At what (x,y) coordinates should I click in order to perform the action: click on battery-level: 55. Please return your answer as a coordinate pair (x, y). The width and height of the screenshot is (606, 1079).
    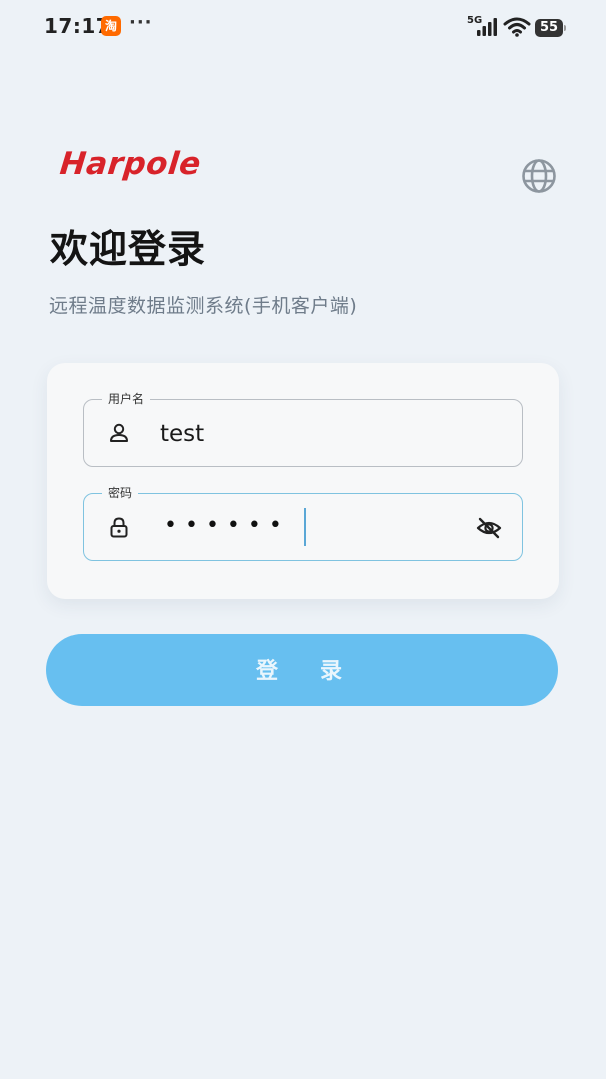
    Looking at the image, I should click on (549, 28).